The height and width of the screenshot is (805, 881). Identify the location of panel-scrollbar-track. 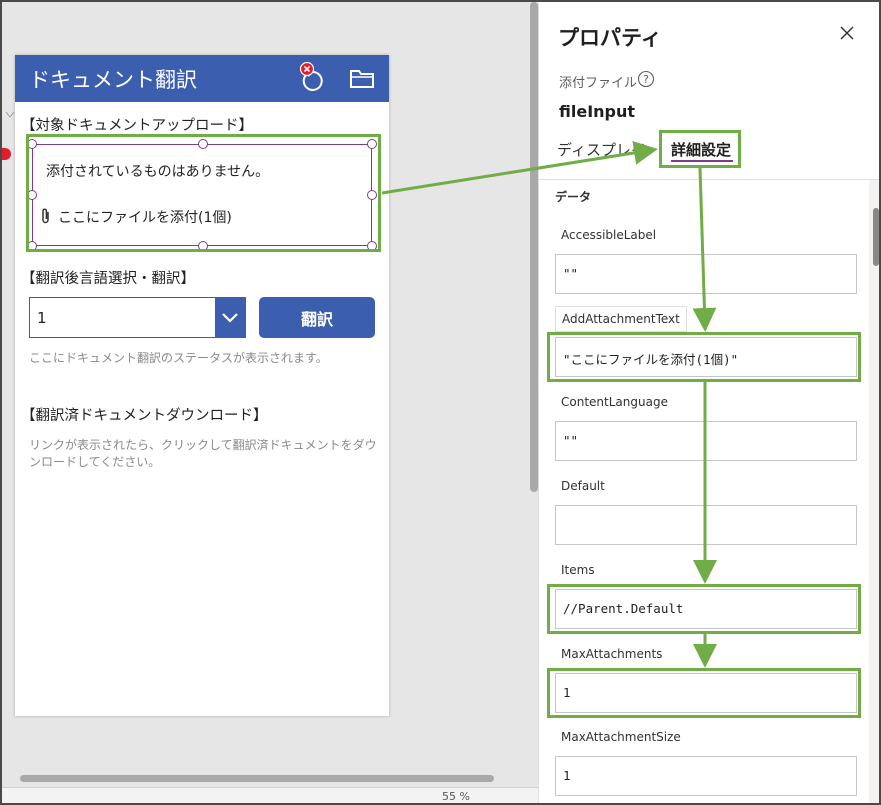
(874, 491).